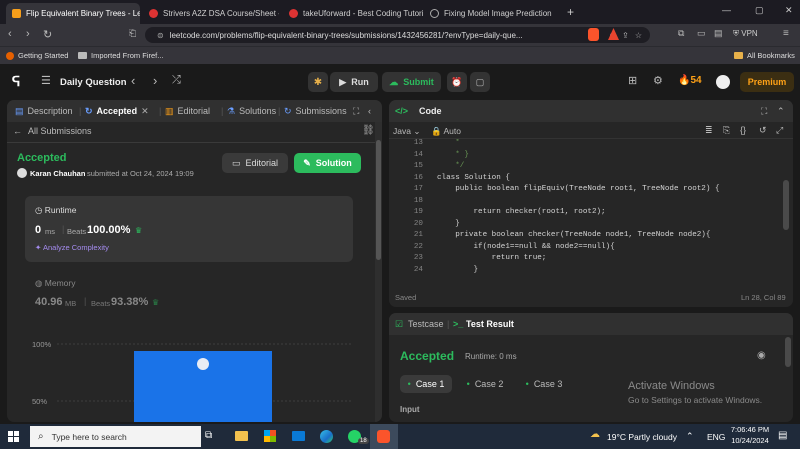 Image resolution: width=800 pixels, height=449 pixels. What do you see at coordinates (658, 80) in the screenshot?
I see `settings-gear-icon: ⚙` at bounding box center [658, 80].